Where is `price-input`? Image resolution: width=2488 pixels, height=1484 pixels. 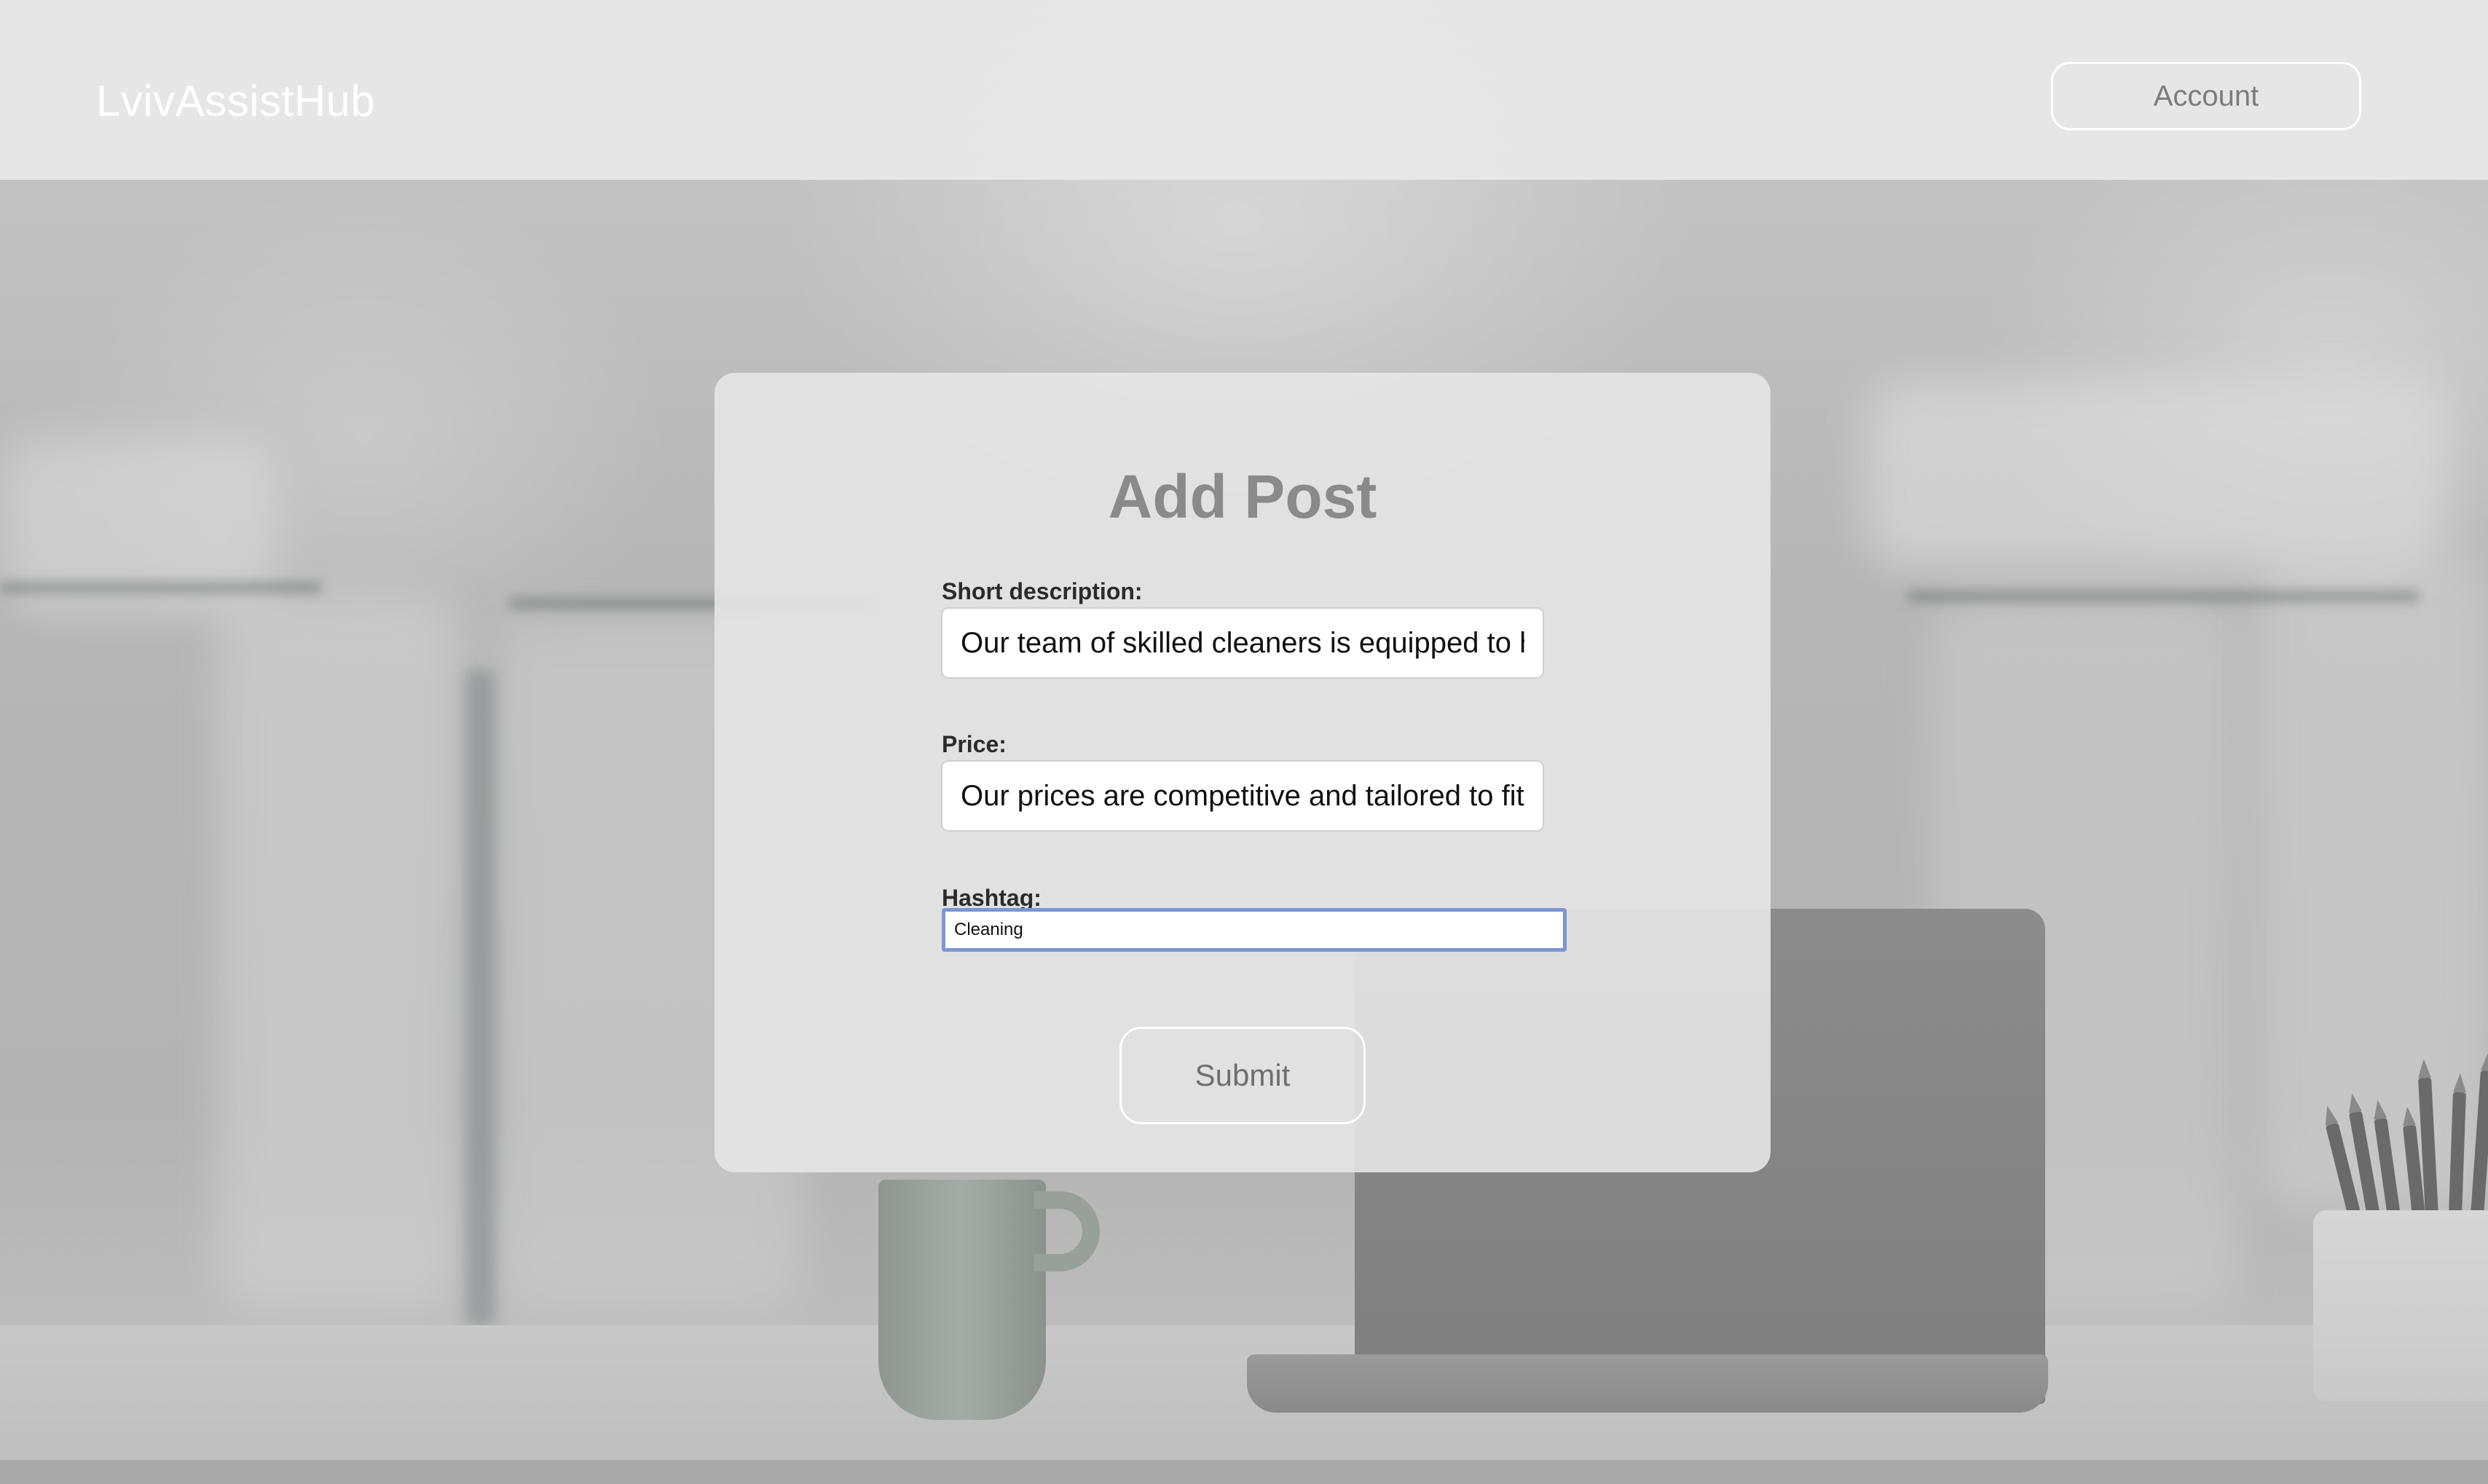
price-input is located at coordinates (1243, 796).